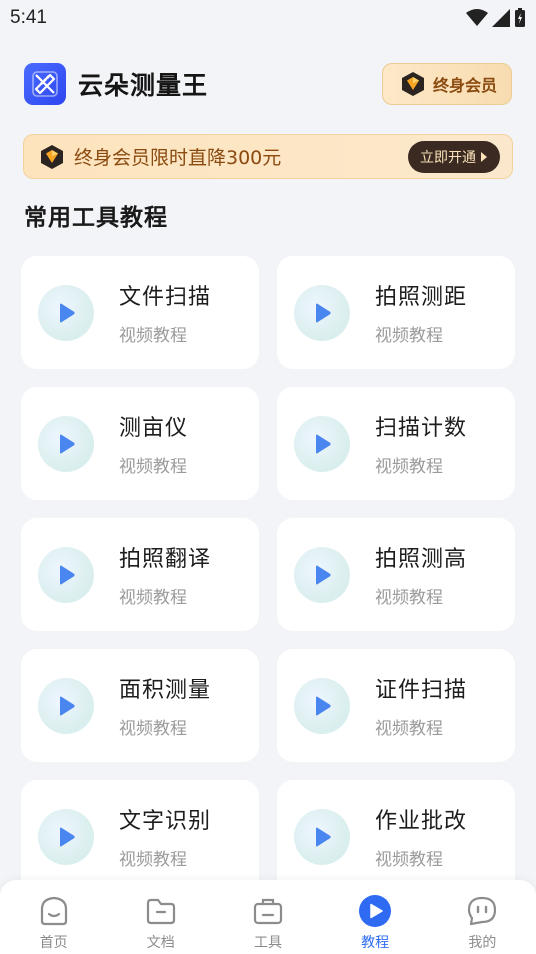 Image resolution: width=536 pixels, height=954 pixels. I want to click on tutorial-card: 文件扫描 视频教程, so click(140, 312).